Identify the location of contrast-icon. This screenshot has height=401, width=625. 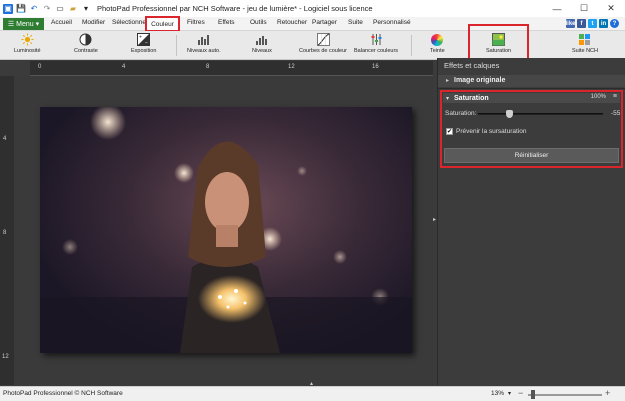
(85, 39).